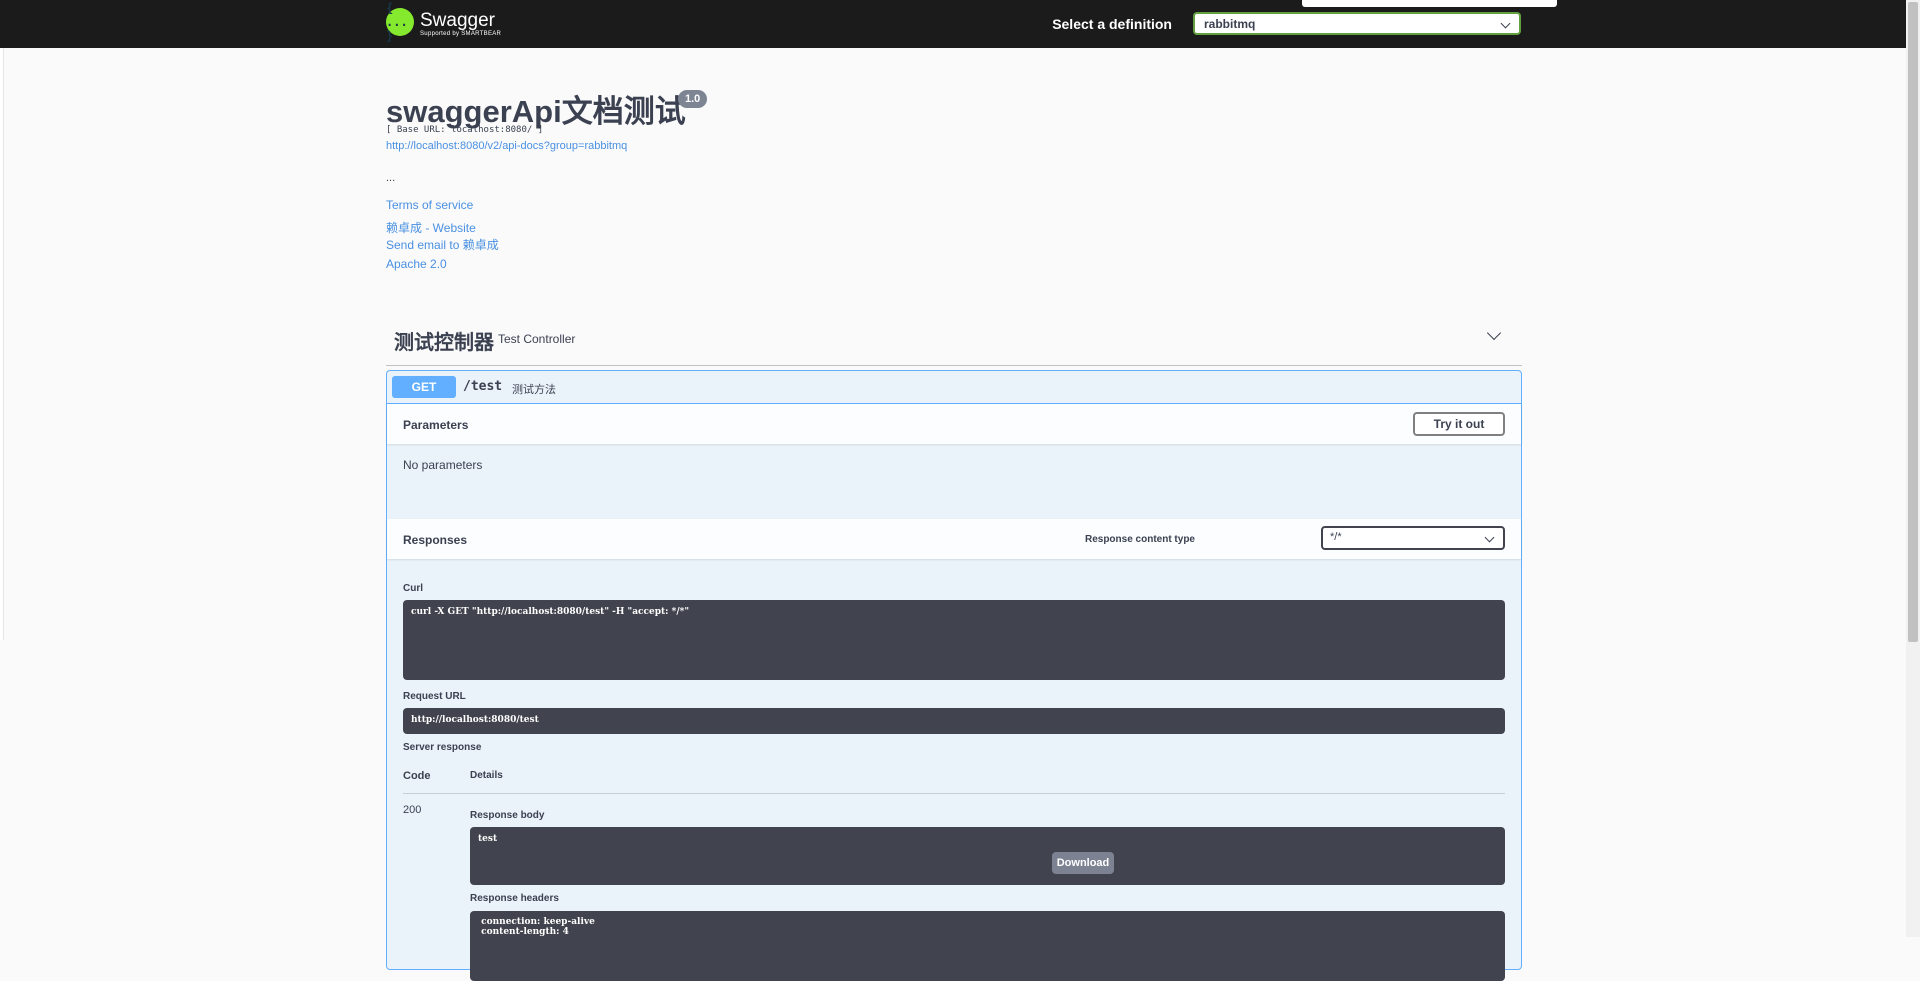 This screenshot has width=1920, height=981. Describe the element at coordinates (444, 340) in the screenshot. I see `tag-title: 测试控制器` at that location.